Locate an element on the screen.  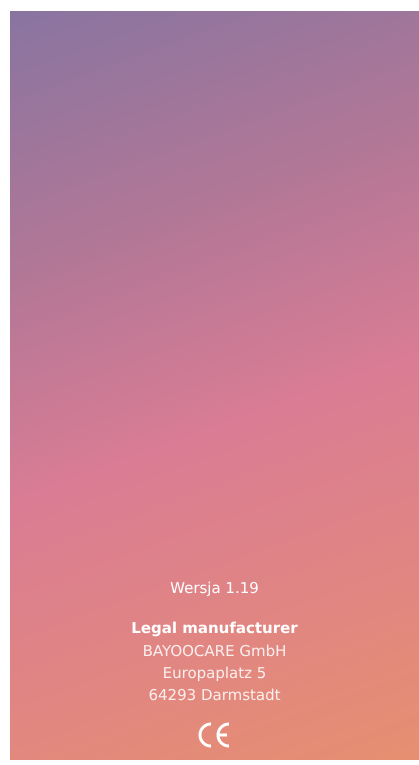
manufacturer-heading: Legal manufacturer is located at coordinates (214, 628).